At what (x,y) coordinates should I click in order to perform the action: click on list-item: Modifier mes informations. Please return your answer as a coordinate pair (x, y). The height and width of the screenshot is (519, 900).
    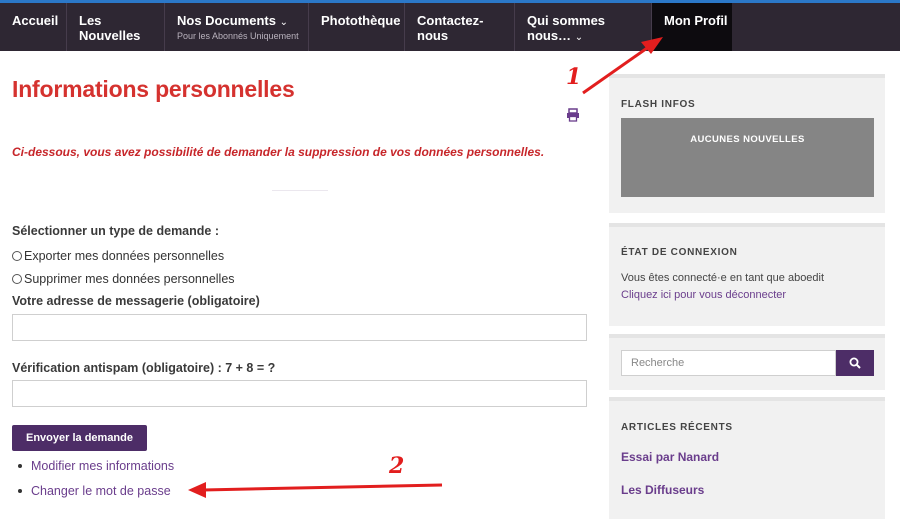
    Looking at the image, I should click on (96, 466).